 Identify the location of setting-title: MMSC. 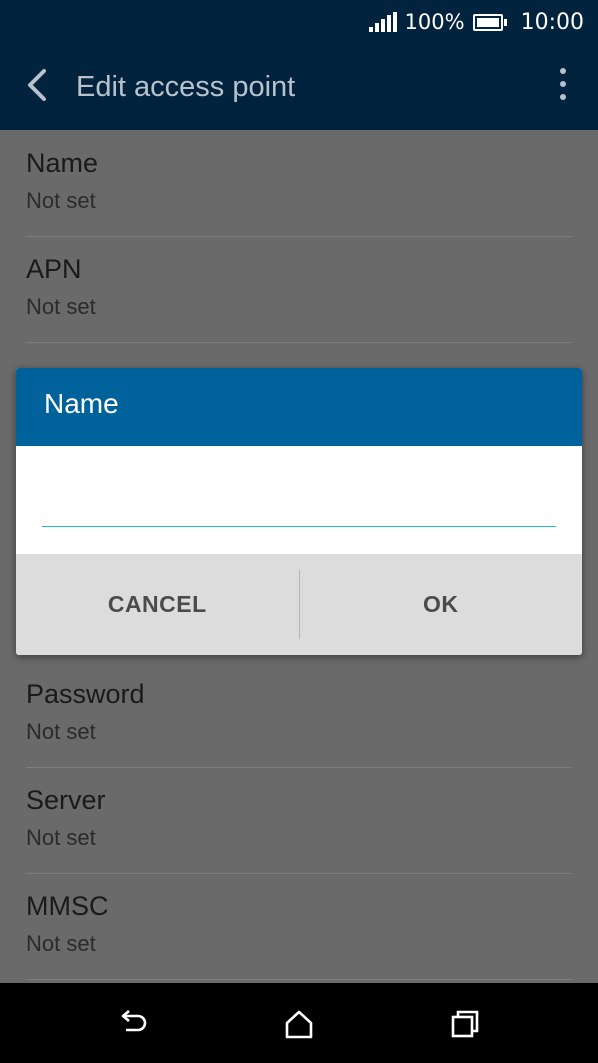
(67, 906).